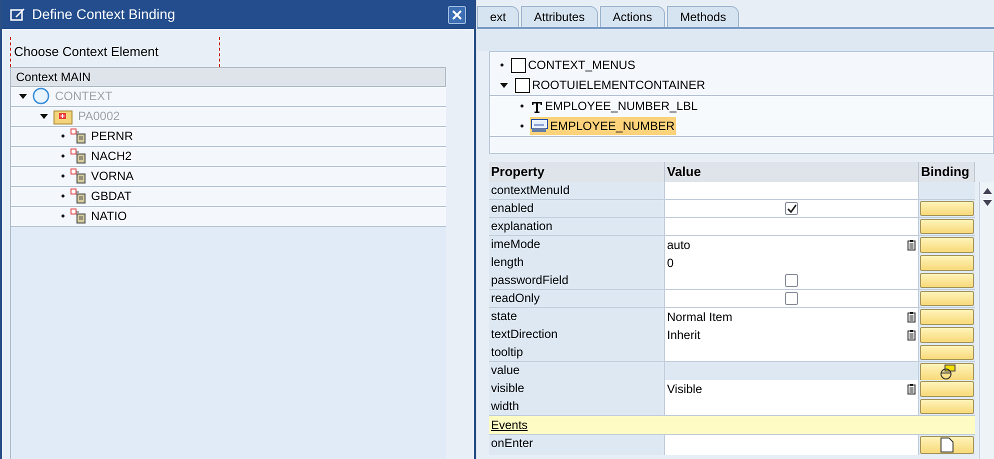  I want to click on tab: Attributes, so click(559, 16).